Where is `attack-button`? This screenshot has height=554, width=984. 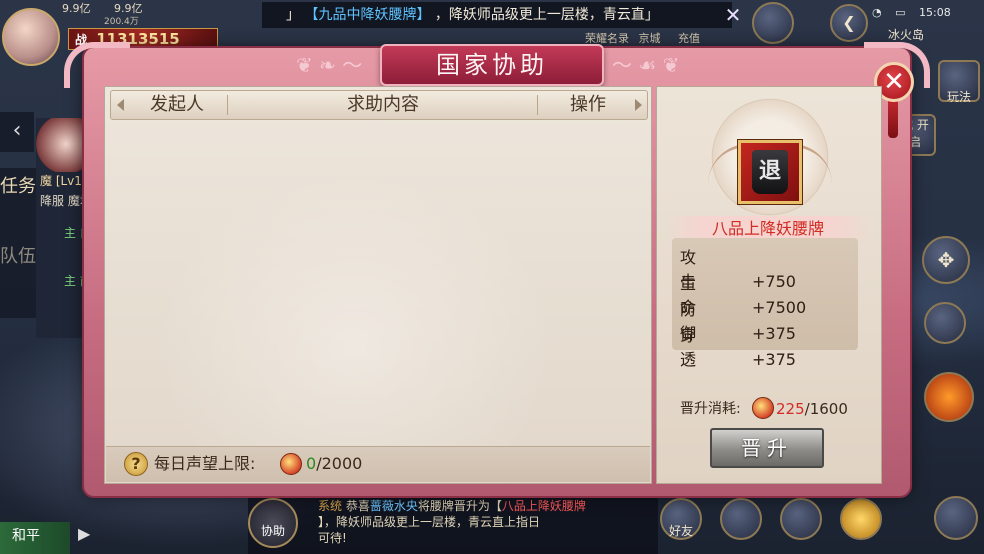 attack-button is located at coordinates (949, 397).